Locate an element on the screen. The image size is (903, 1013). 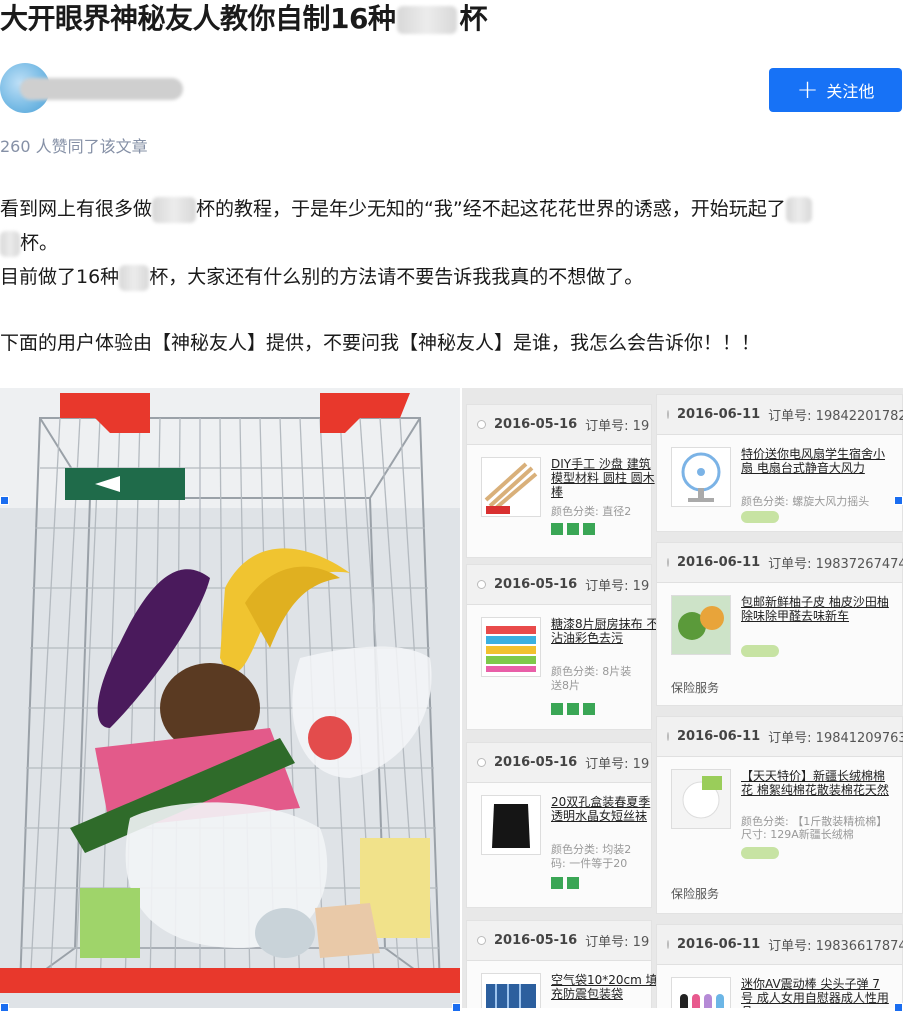
author-name-redacted is located at coordinates (101, 89).